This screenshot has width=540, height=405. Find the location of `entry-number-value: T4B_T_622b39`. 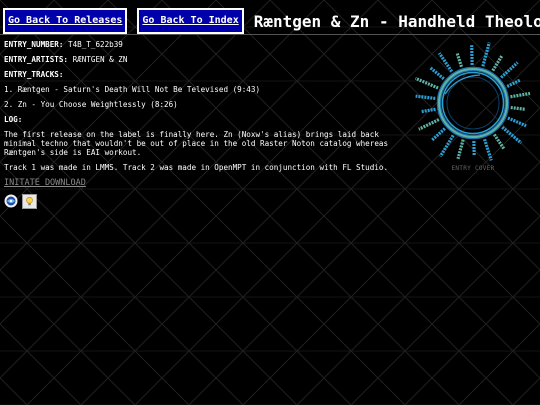

entry-number-value: T4B_T_622b39 is located at coordinates (95, 44).